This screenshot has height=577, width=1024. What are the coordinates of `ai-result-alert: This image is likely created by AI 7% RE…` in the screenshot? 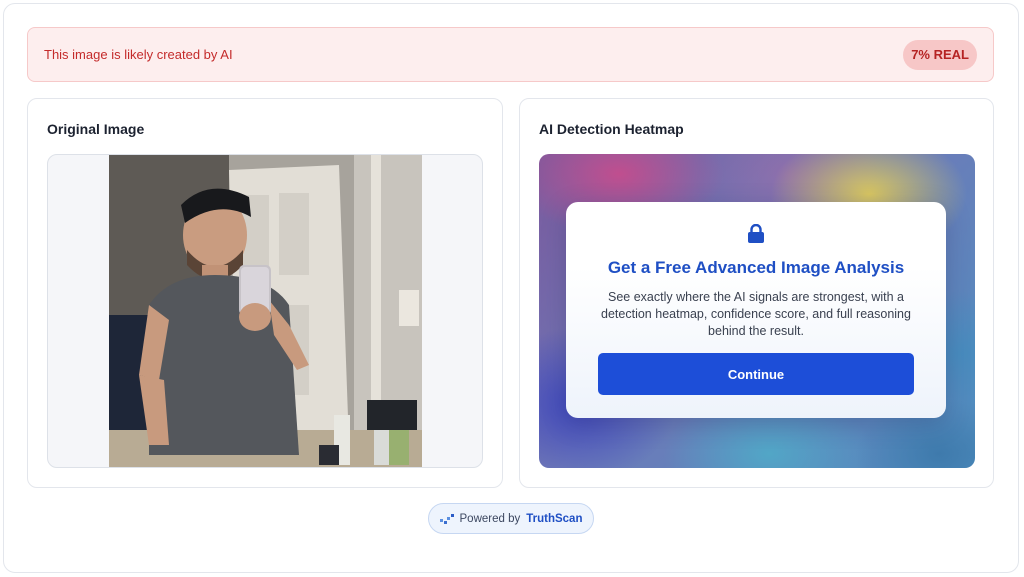 It's located at (510, 54).